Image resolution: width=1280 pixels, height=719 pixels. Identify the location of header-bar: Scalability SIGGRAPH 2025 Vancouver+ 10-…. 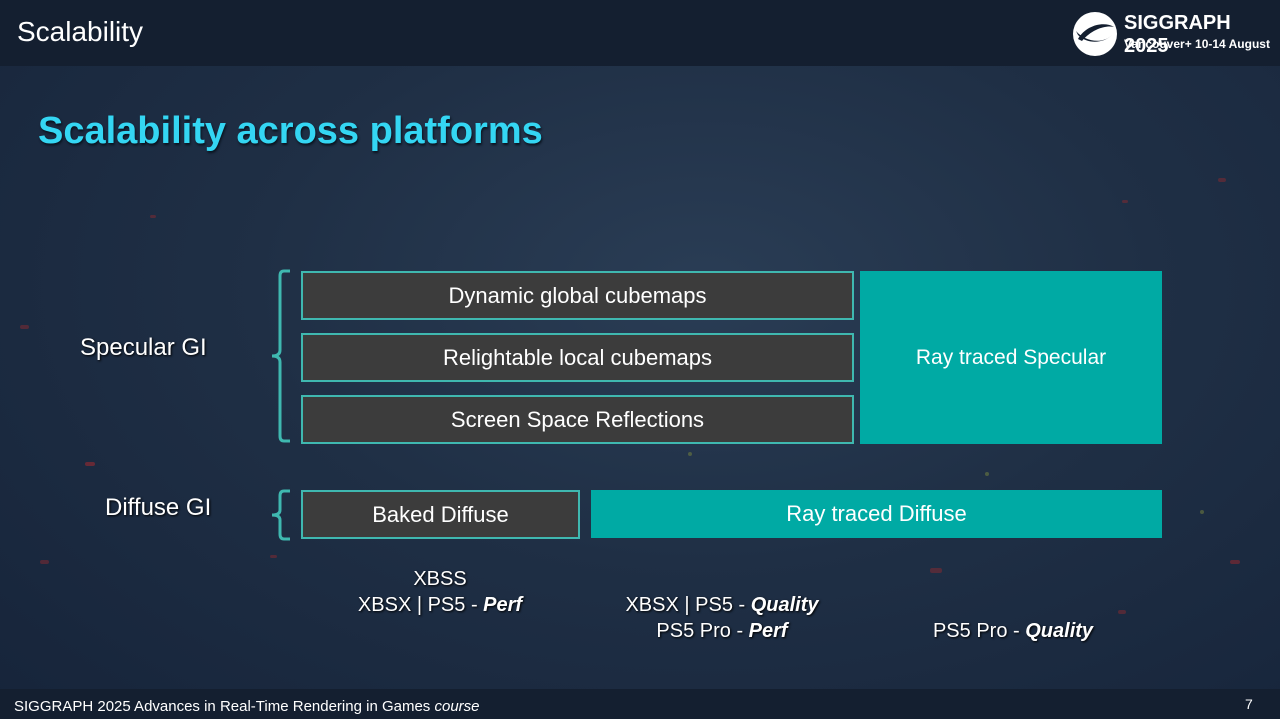
(640, 33).